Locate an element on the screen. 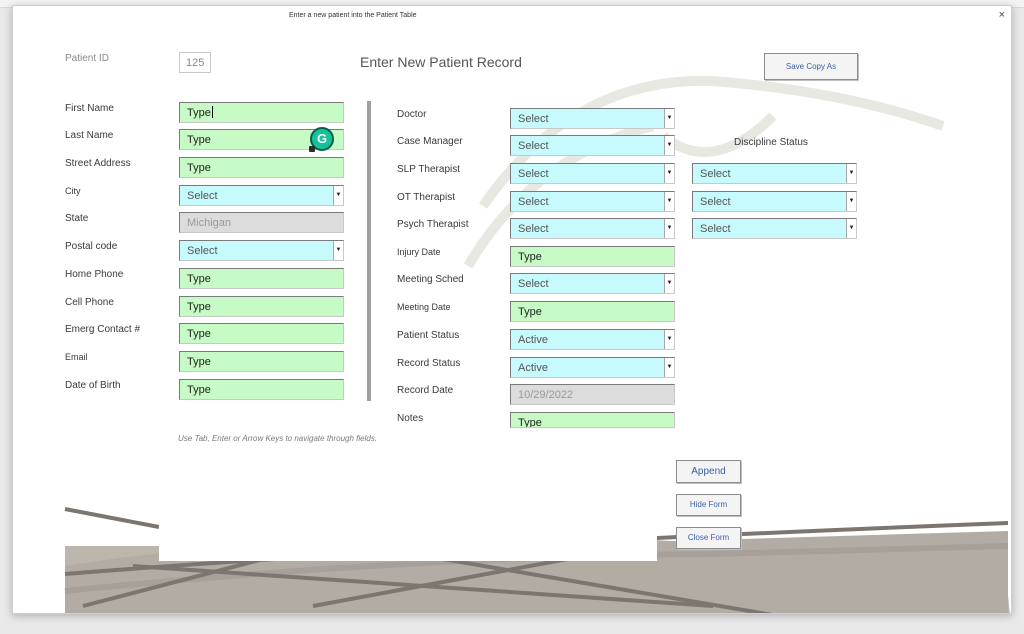 Image resolution: width=1024 pixels, height=634 pixels. meeting-sched-value: Select is located at coordinates (533, 284).